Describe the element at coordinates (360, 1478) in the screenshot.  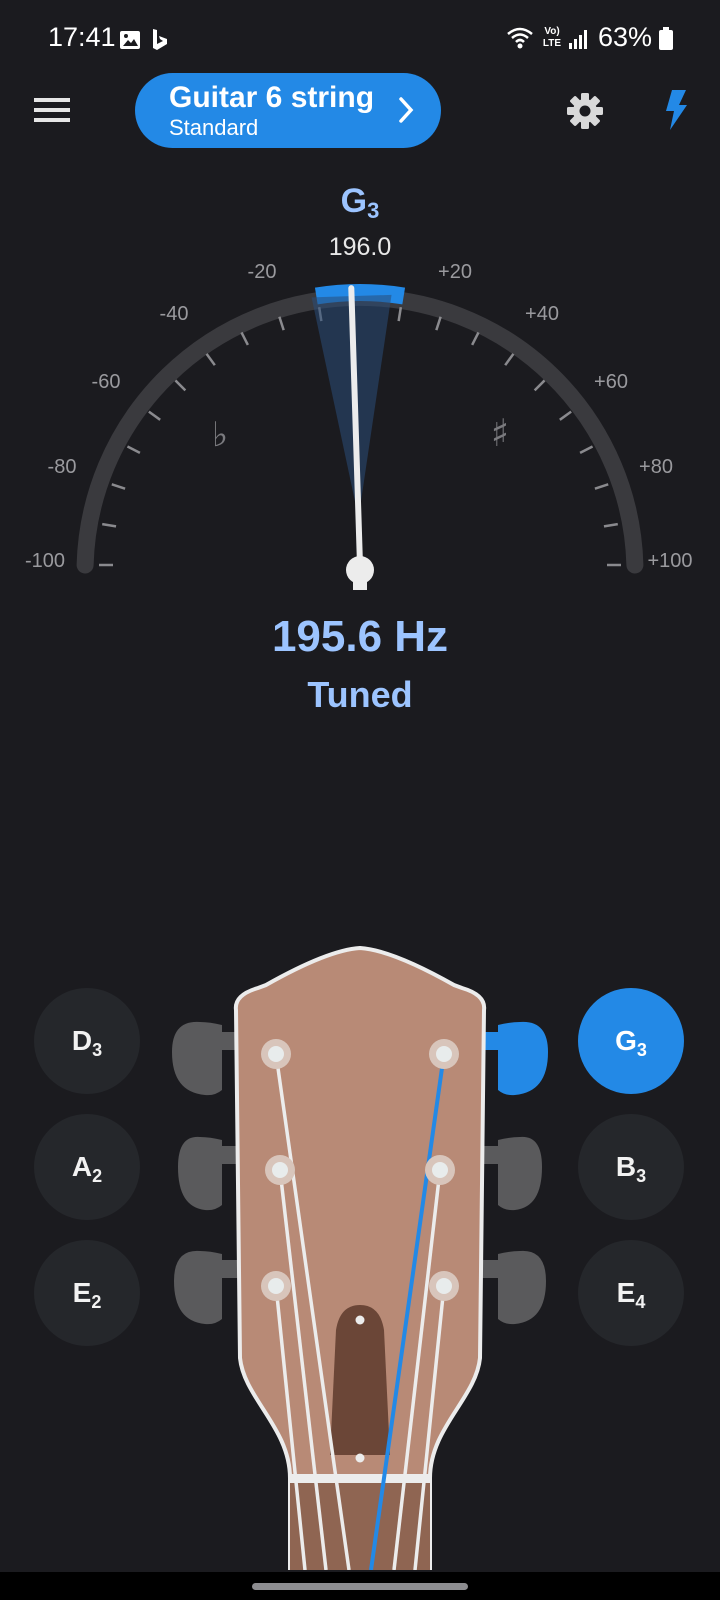
I see `nut` at that location.